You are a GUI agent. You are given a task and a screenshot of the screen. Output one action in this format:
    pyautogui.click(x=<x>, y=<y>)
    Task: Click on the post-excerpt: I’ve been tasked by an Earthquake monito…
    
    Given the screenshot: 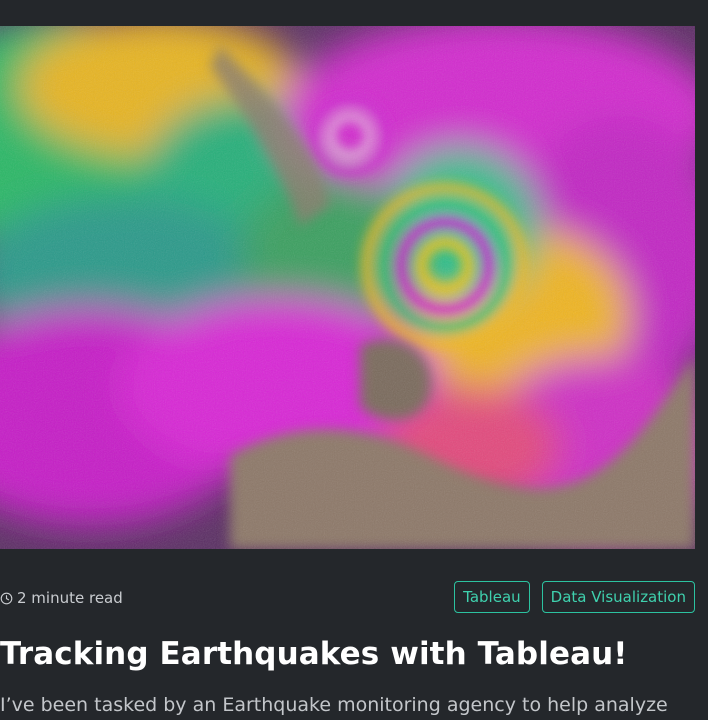 What is the action you would take?
    pyautogui.click(x=334, y=705)
    